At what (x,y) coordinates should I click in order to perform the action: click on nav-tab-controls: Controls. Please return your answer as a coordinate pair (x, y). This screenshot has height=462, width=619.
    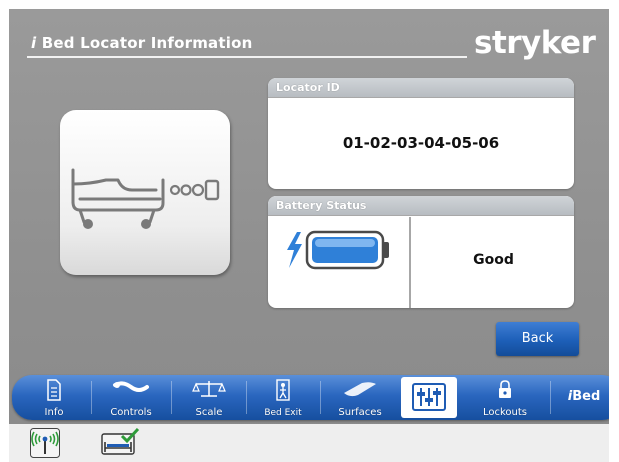
    Looking at the image, I should click on (131, 397).